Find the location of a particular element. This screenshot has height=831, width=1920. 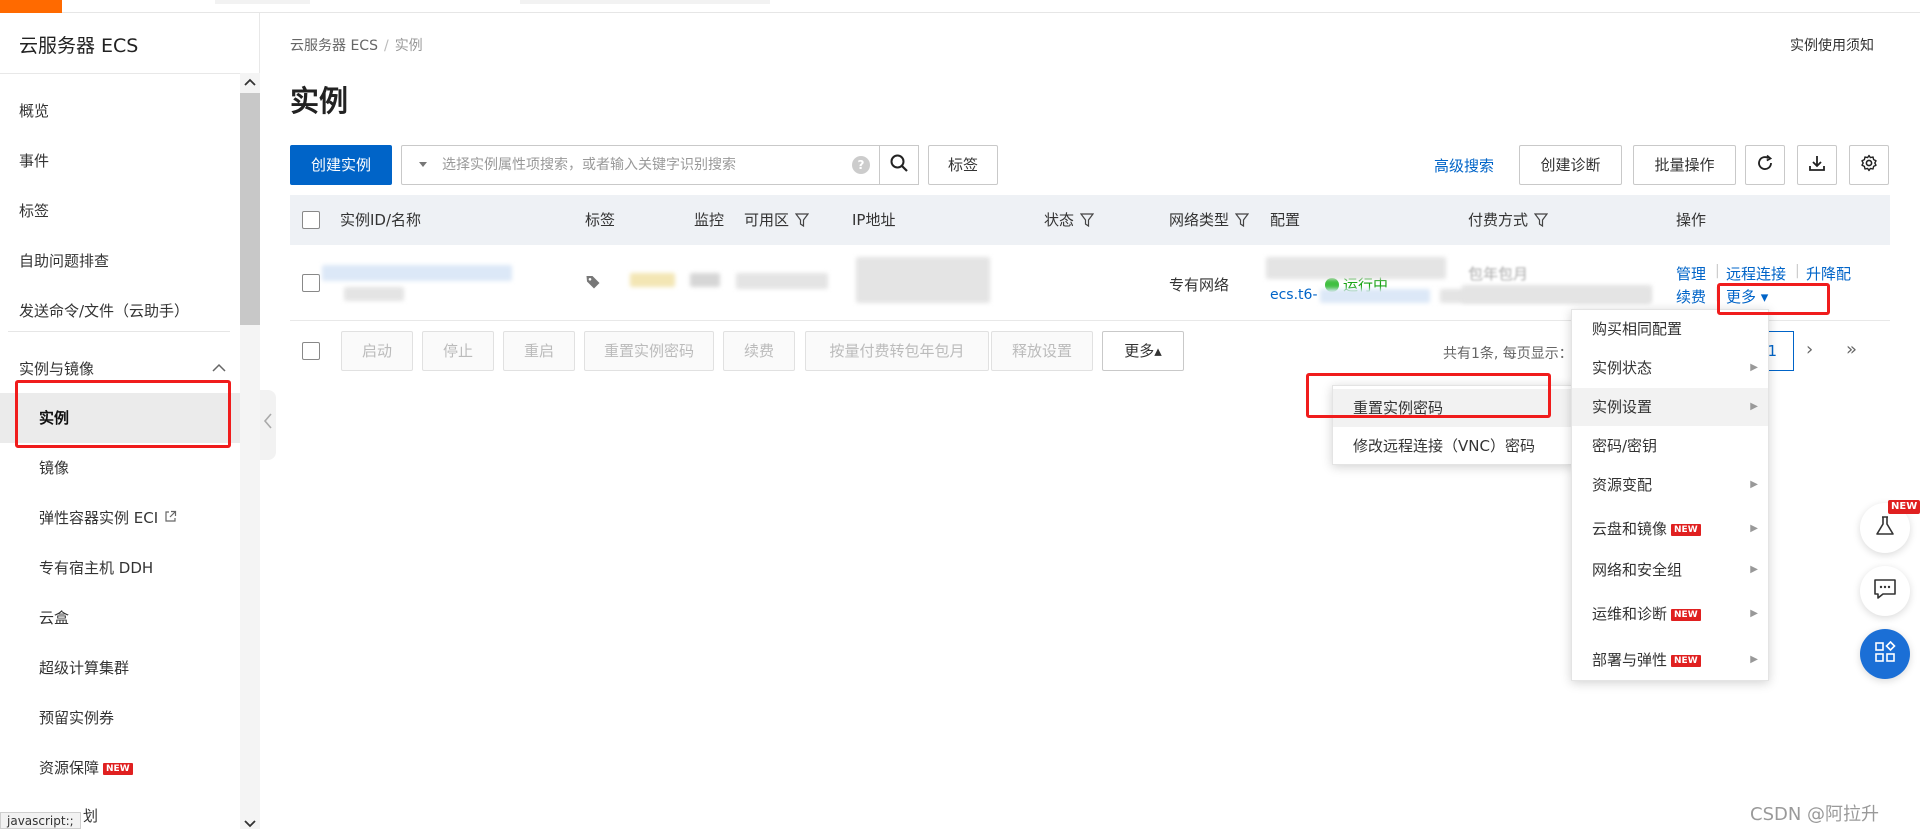

modify-vnc-password-item: 修改远程连接（VNC）密码 is located at coordinates (1453, 446).